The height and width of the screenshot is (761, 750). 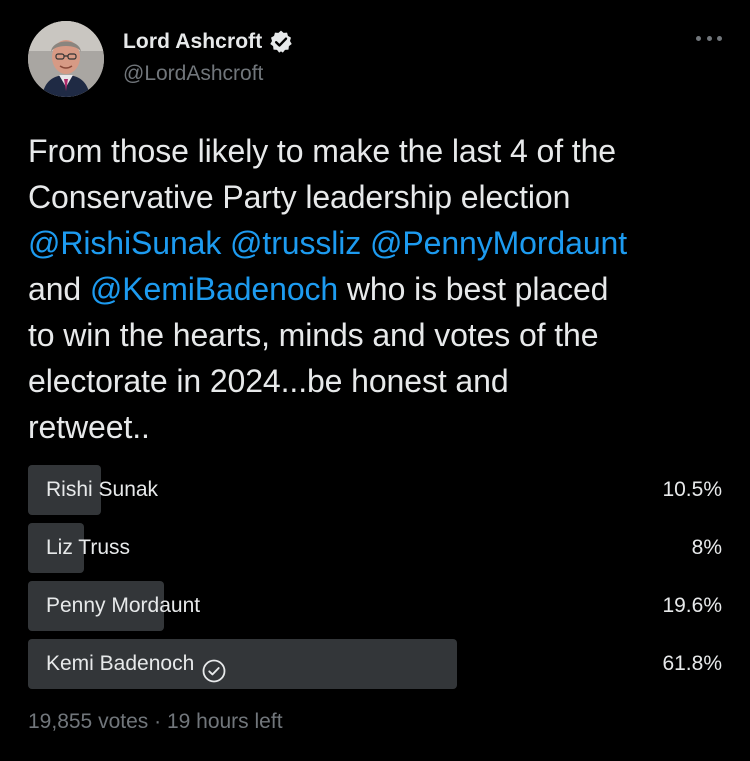 I want to click on poll-option-text: Kemi Badenoch, so click(x=120, y=663).